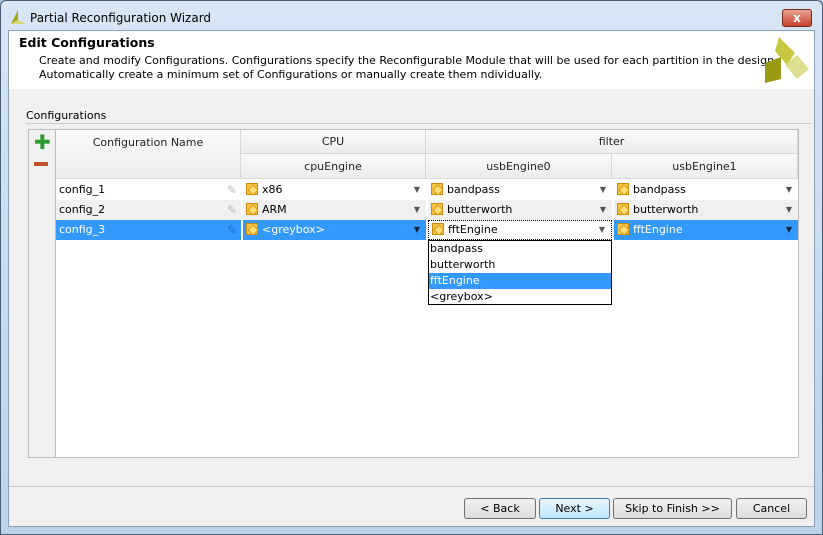 The image size is (823, 535). What do you see at coordinates (333, 166) in the screenshot?
I see `header-cpuengine: cpuEngine` at bounding box center [333, 166].